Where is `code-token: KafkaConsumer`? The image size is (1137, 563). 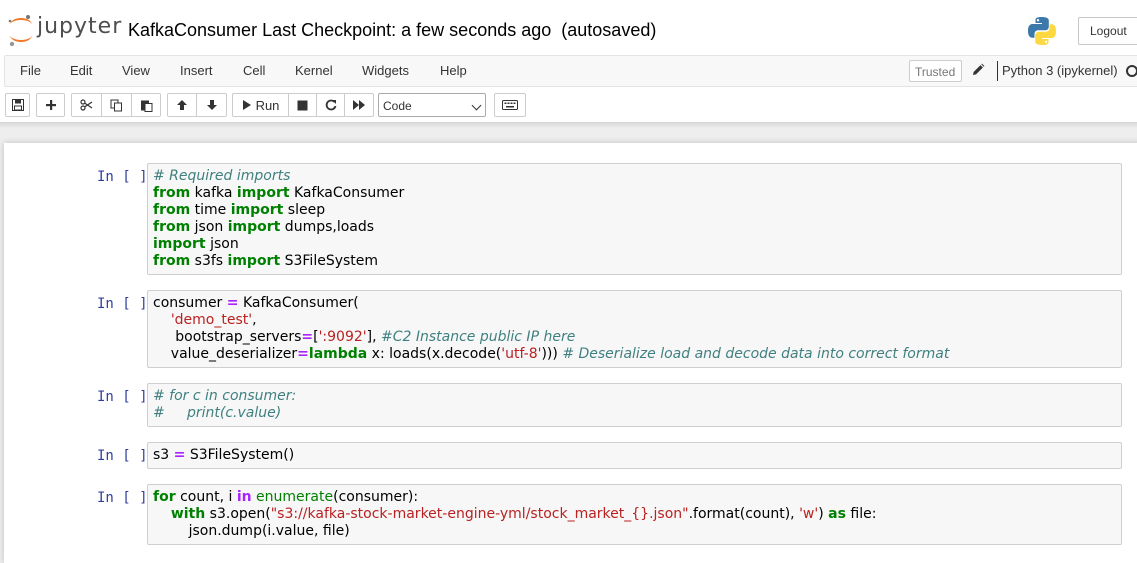 code-token: KafkaConsumer is located at coordinates (347, 193).